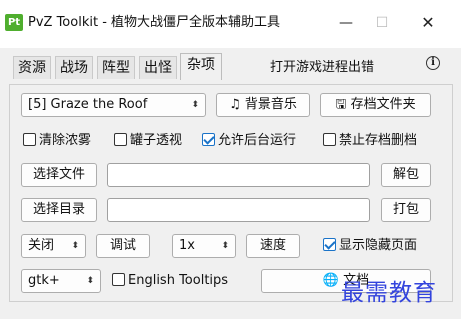 The image size is (461, 319). Describe the element at coordinates (378, 245) in the screenshot. I see `show-hidden-pages-label: 显示隐藏页面` at that location.